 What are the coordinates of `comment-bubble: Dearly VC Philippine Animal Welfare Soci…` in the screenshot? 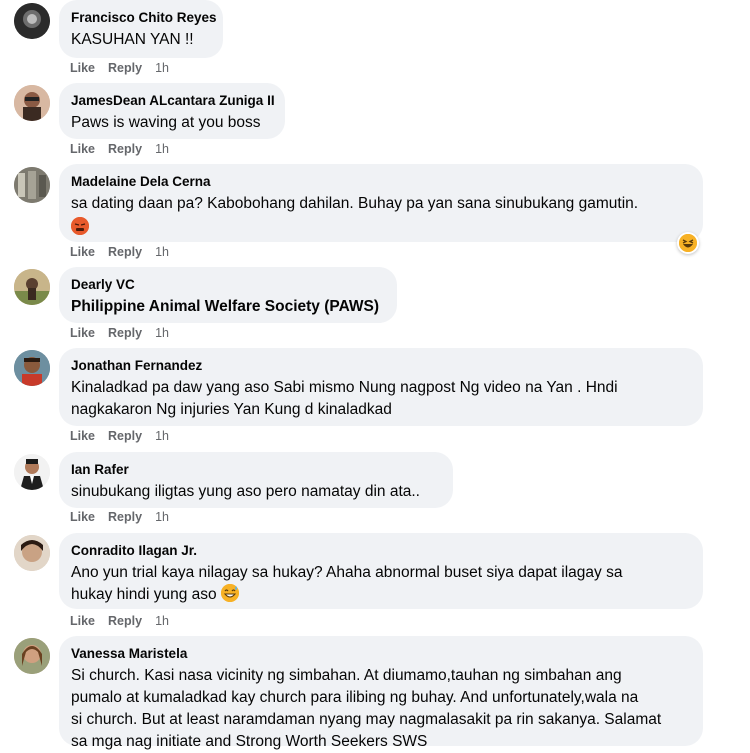 It's located at (228, 295).